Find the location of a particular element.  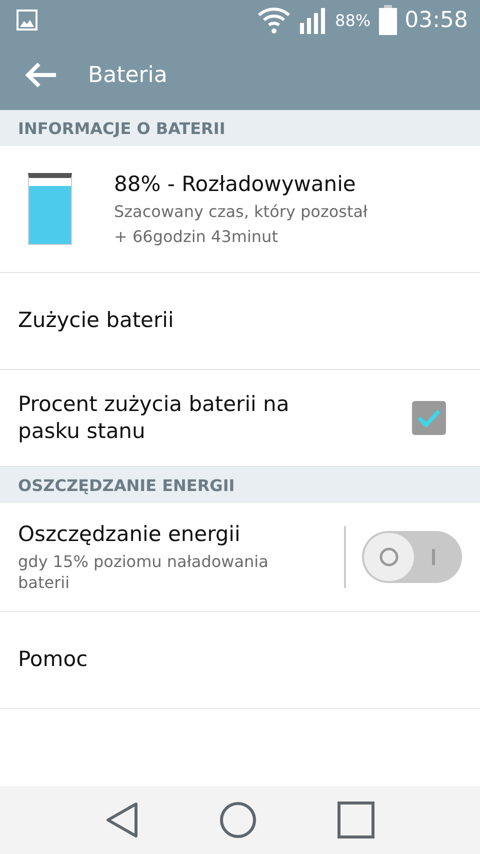

ring-icon is located at coordinates (389, 557).